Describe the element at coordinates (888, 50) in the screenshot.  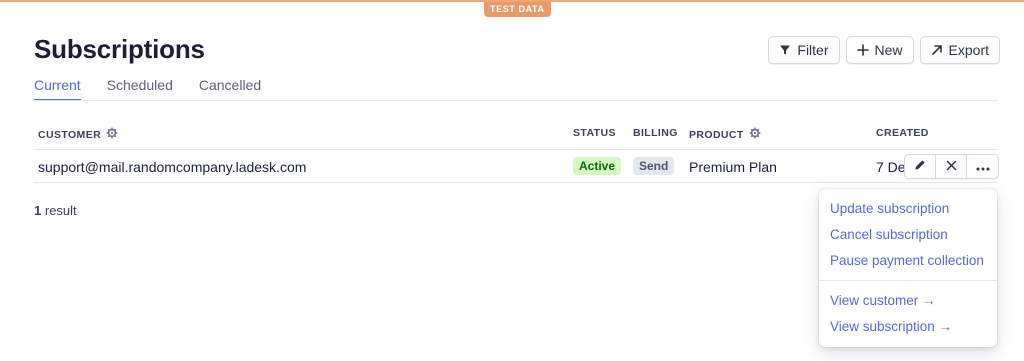
I see `new-button-label: New` at that location.